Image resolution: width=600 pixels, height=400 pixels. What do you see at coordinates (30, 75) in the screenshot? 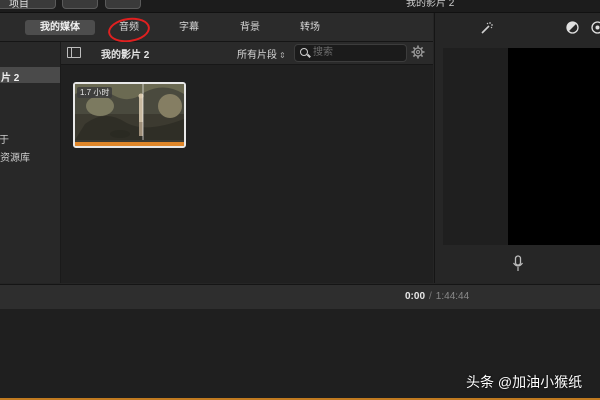
I see `sidebar-item-project: 片 2` at bounding box center [30, 75].